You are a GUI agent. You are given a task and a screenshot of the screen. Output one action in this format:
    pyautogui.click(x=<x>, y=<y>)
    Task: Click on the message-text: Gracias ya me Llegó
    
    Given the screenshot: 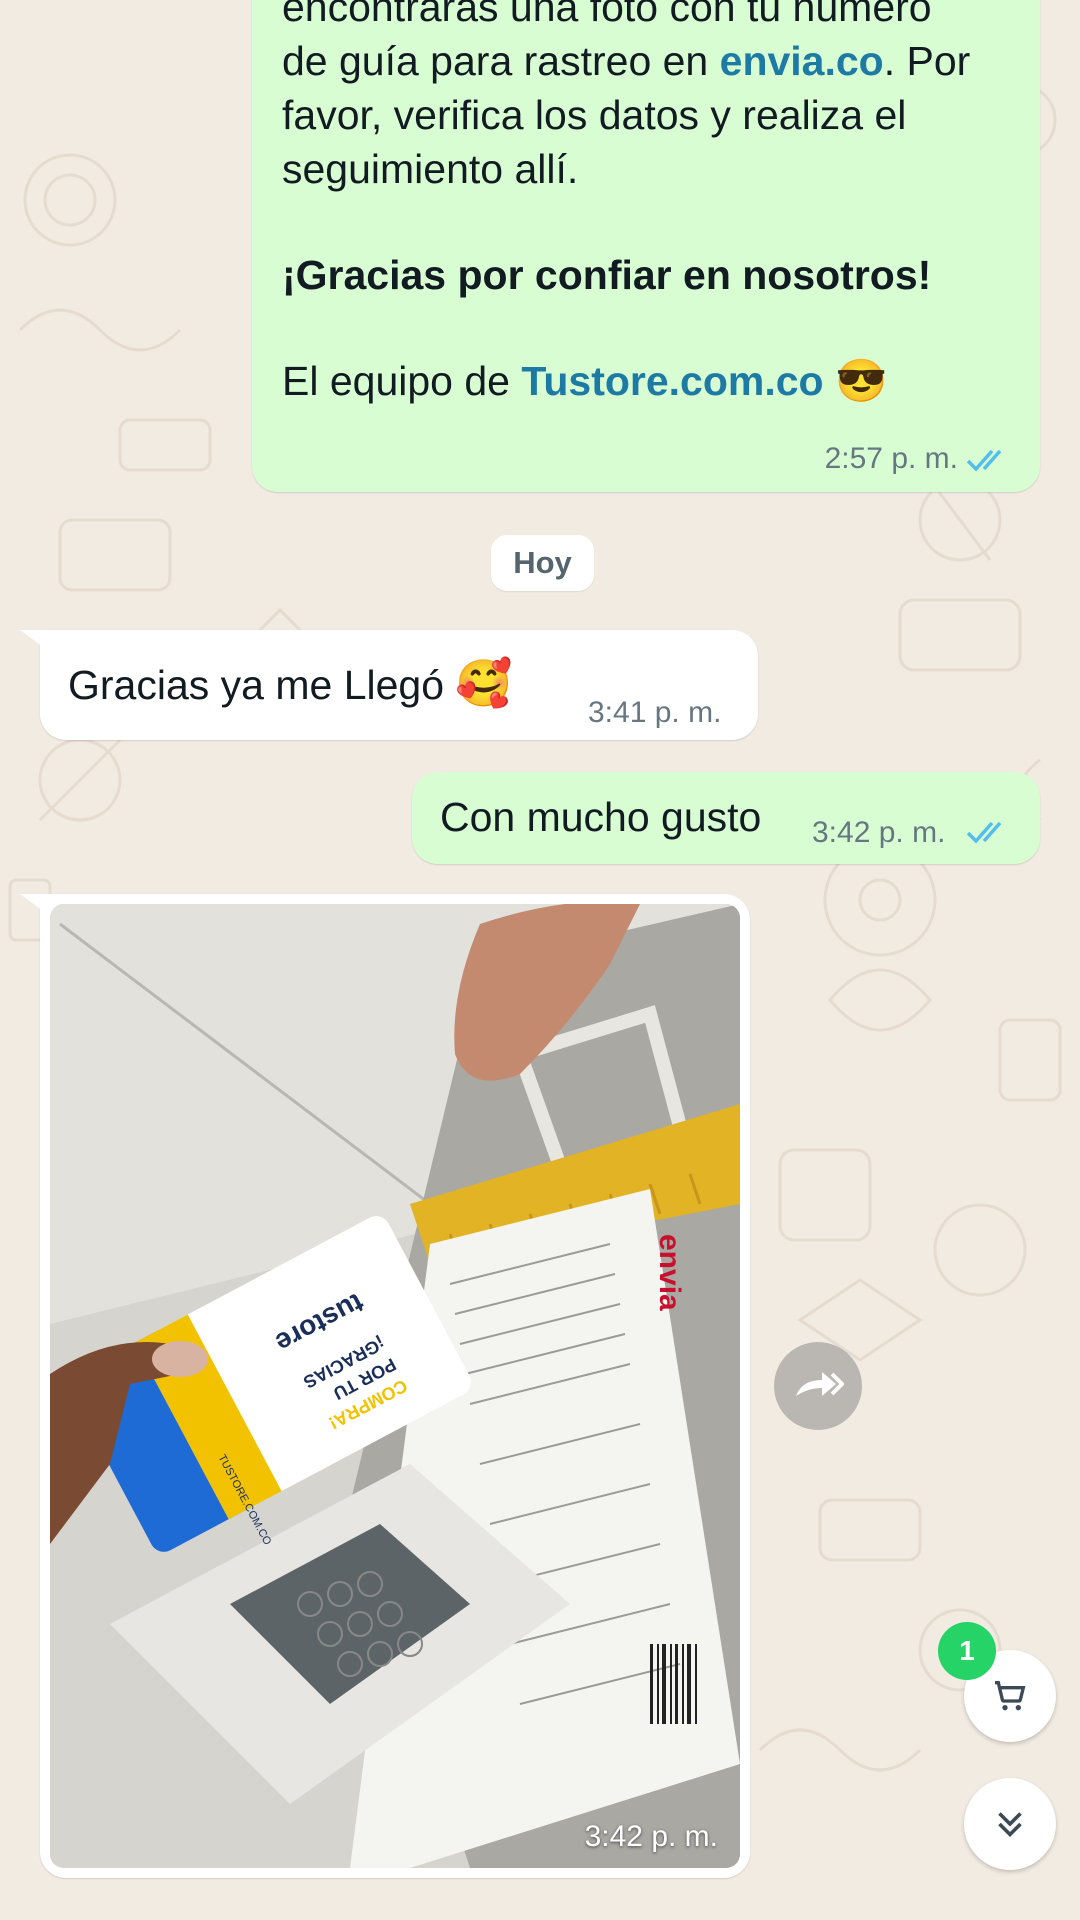 What is the action you would take?
    pyautogui.click(x=256, y=685)
    